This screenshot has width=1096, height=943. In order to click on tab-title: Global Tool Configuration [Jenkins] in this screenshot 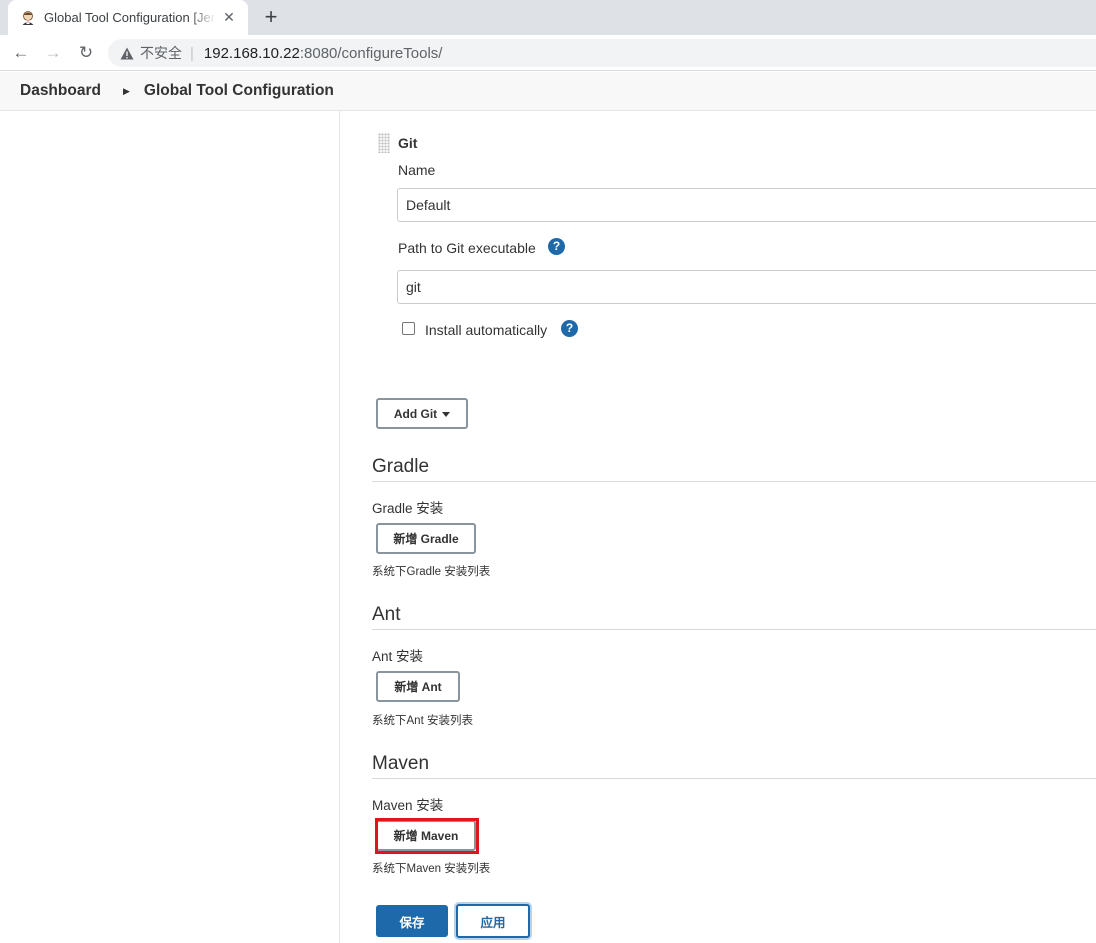, I will do `click(130, 17)`.